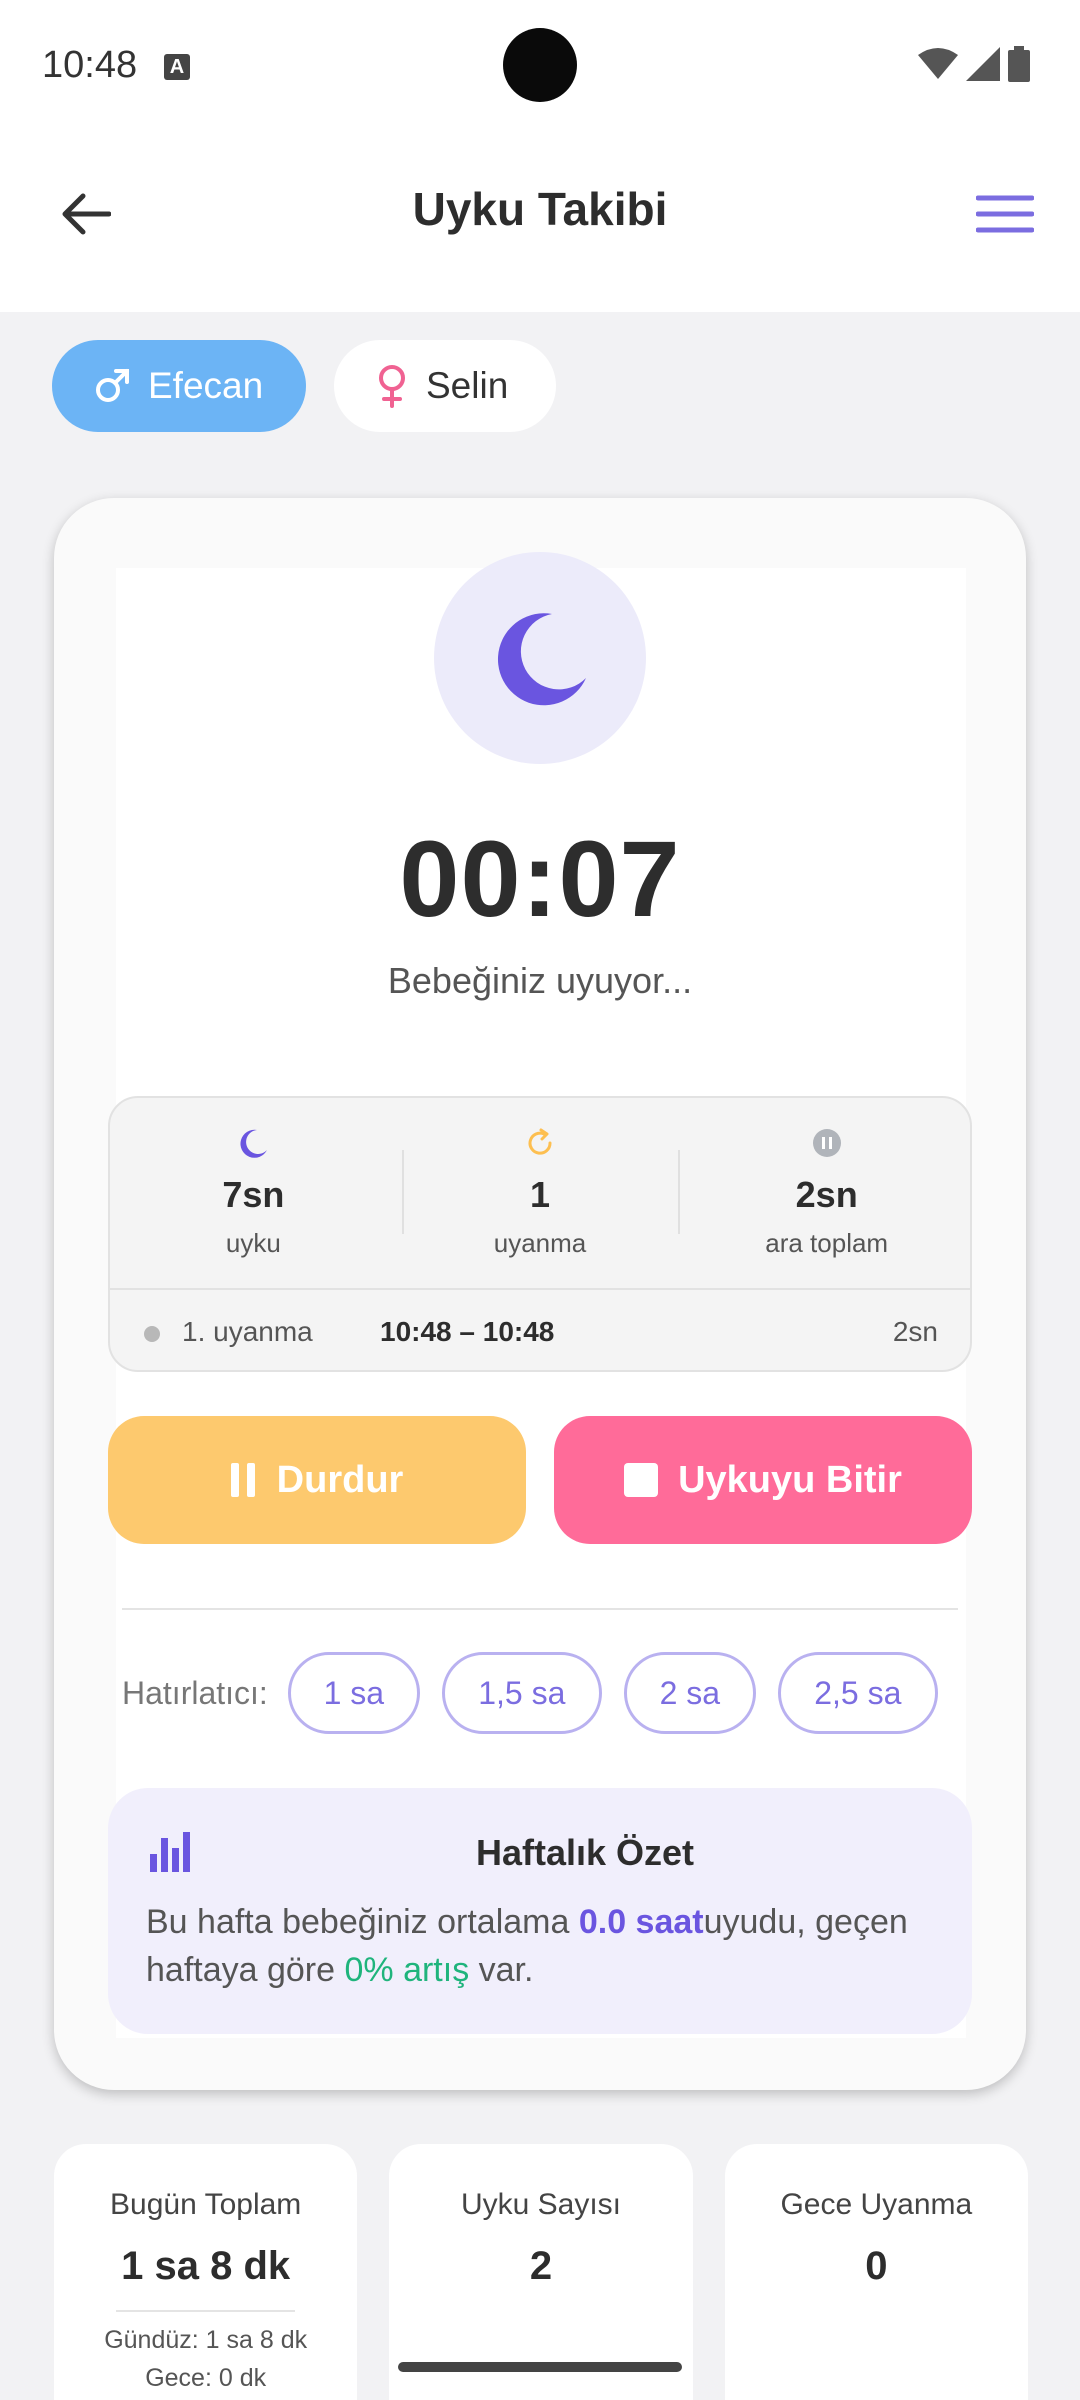 This screenshot has height=2400, width=1080. I want to click on wifi-icon, so click(938, 63).